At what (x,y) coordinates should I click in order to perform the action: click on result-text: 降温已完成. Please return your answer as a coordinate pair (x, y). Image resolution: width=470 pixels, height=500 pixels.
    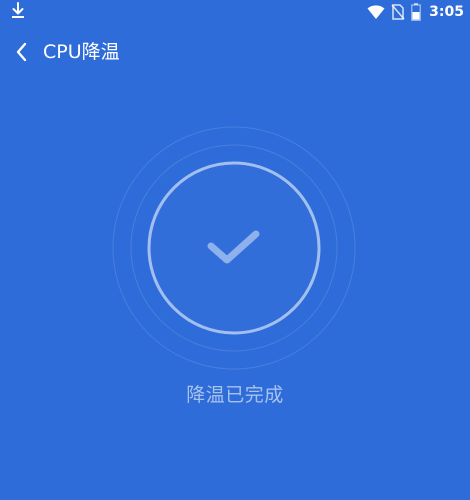
    Looking at the image, I should click on (235, 395).